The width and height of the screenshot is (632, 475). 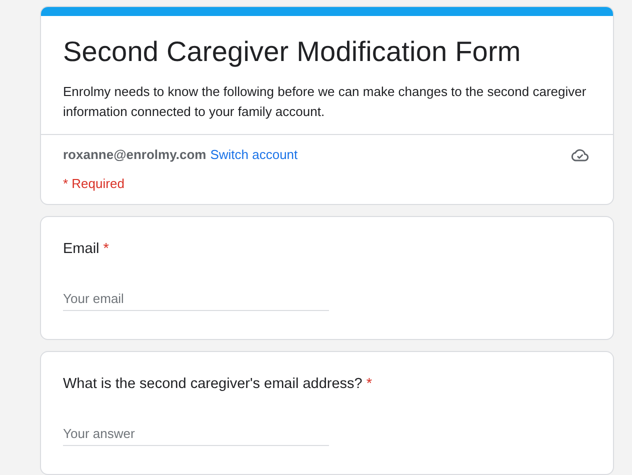 I want to click on form-description: Enrolmy needs to know the following before we can make changes to the second caregiver information connected to your family account., so click(x=325, y=102).